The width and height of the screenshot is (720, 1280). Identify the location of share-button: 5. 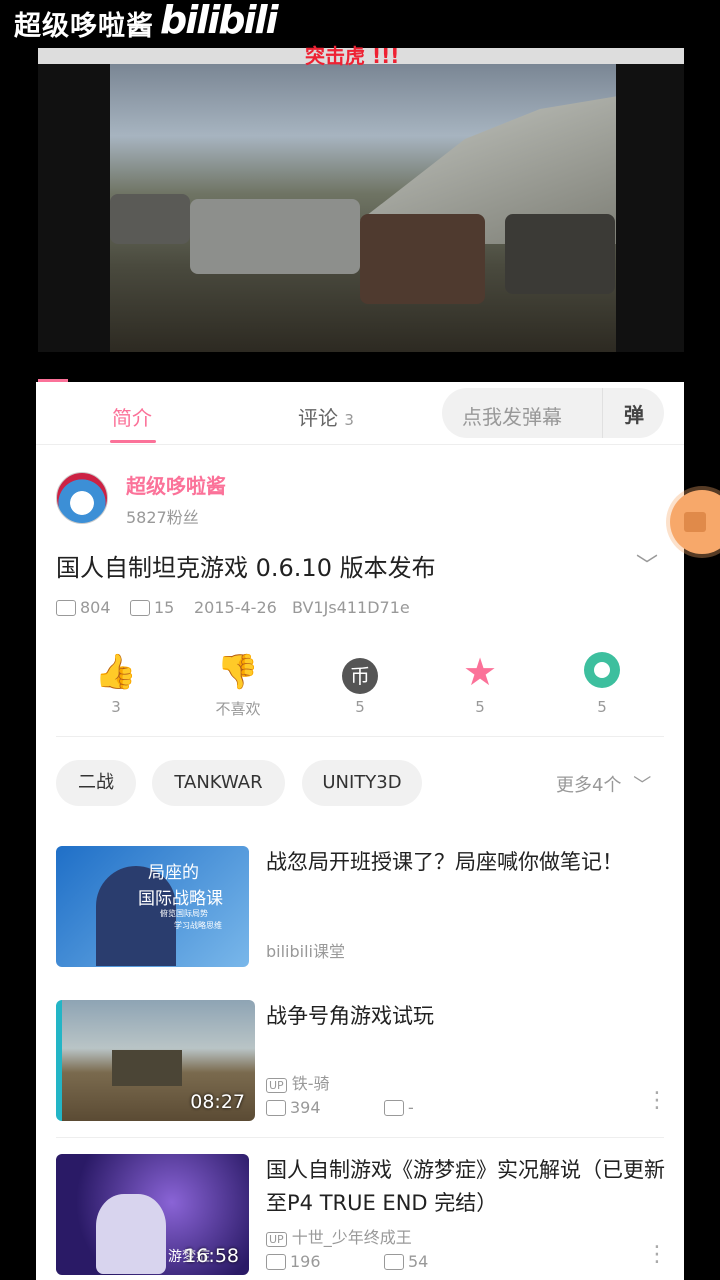
(602, 684).